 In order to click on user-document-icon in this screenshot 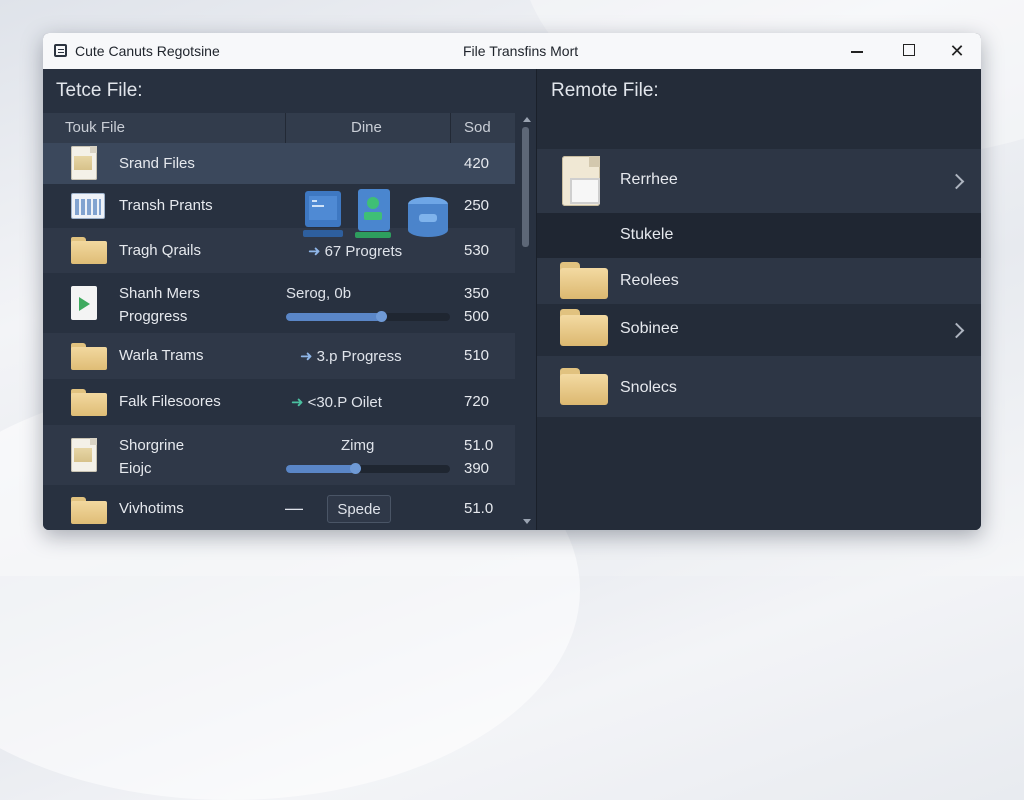, I will do `click(373, 213)`.